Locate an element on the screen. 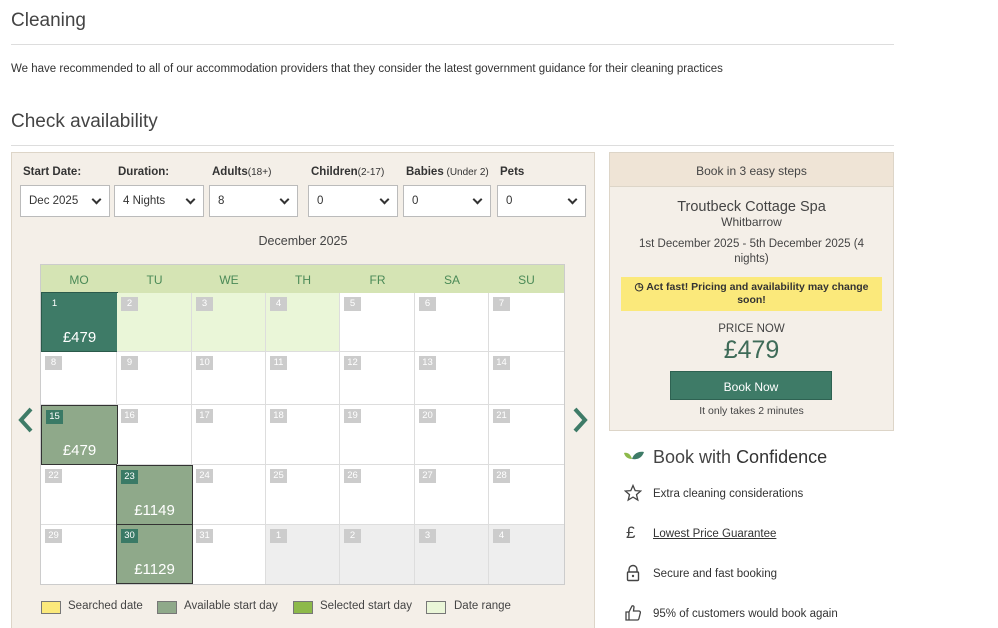 The height and width of the screenshot is (628, 998). children-label: Children(2-17) is located at coordinates (348, 172).